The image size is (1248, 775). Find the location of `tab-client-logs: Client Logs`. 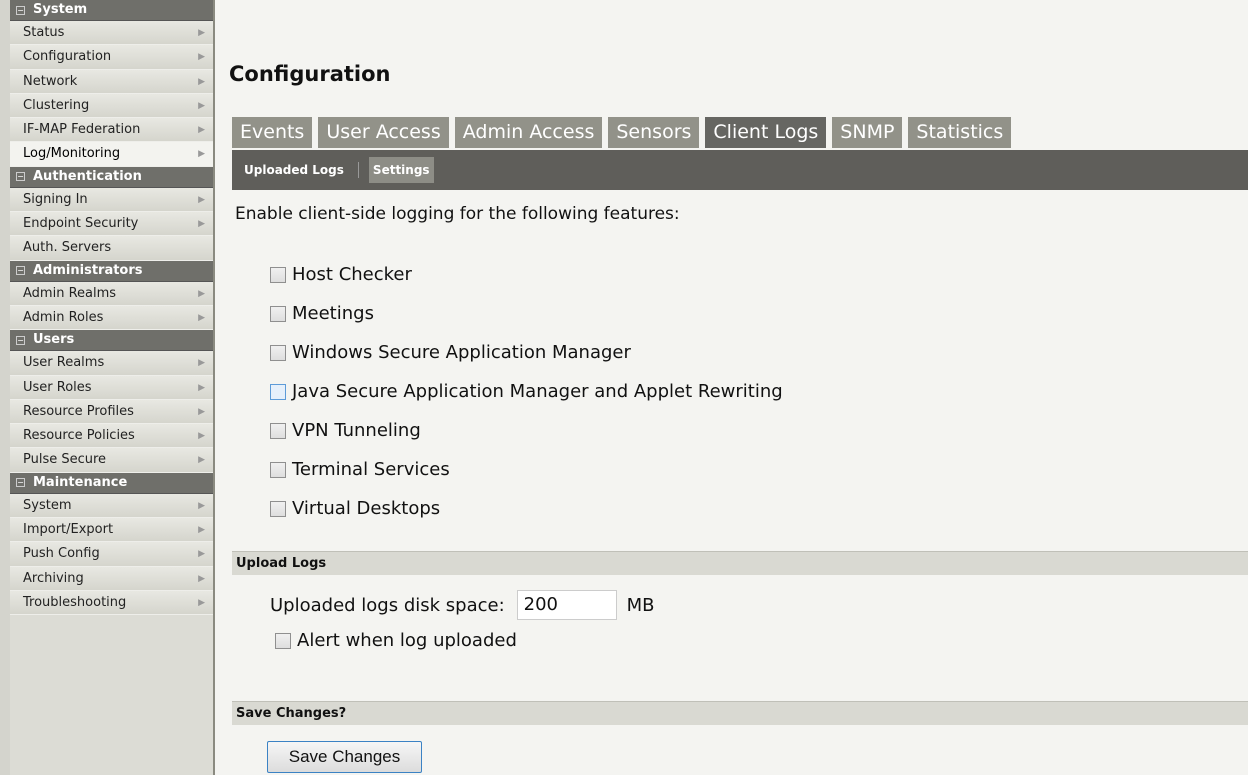

tab-client-logs: Client Logs is located at coordinates (766, 132).